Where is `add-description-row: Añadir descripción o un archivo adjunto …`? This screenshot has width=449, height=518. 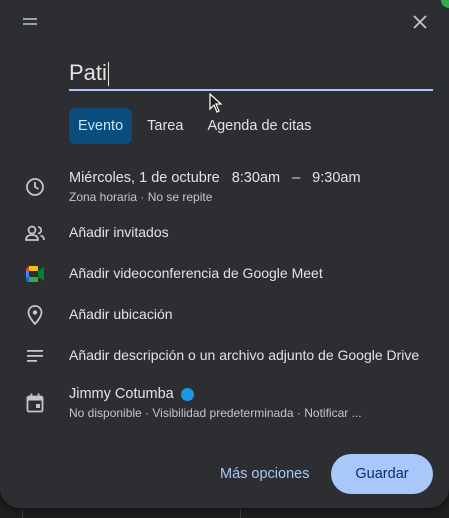
add-description-row: Añadir descripción o un archivo adjunto … is located at coordinates (224, 356).